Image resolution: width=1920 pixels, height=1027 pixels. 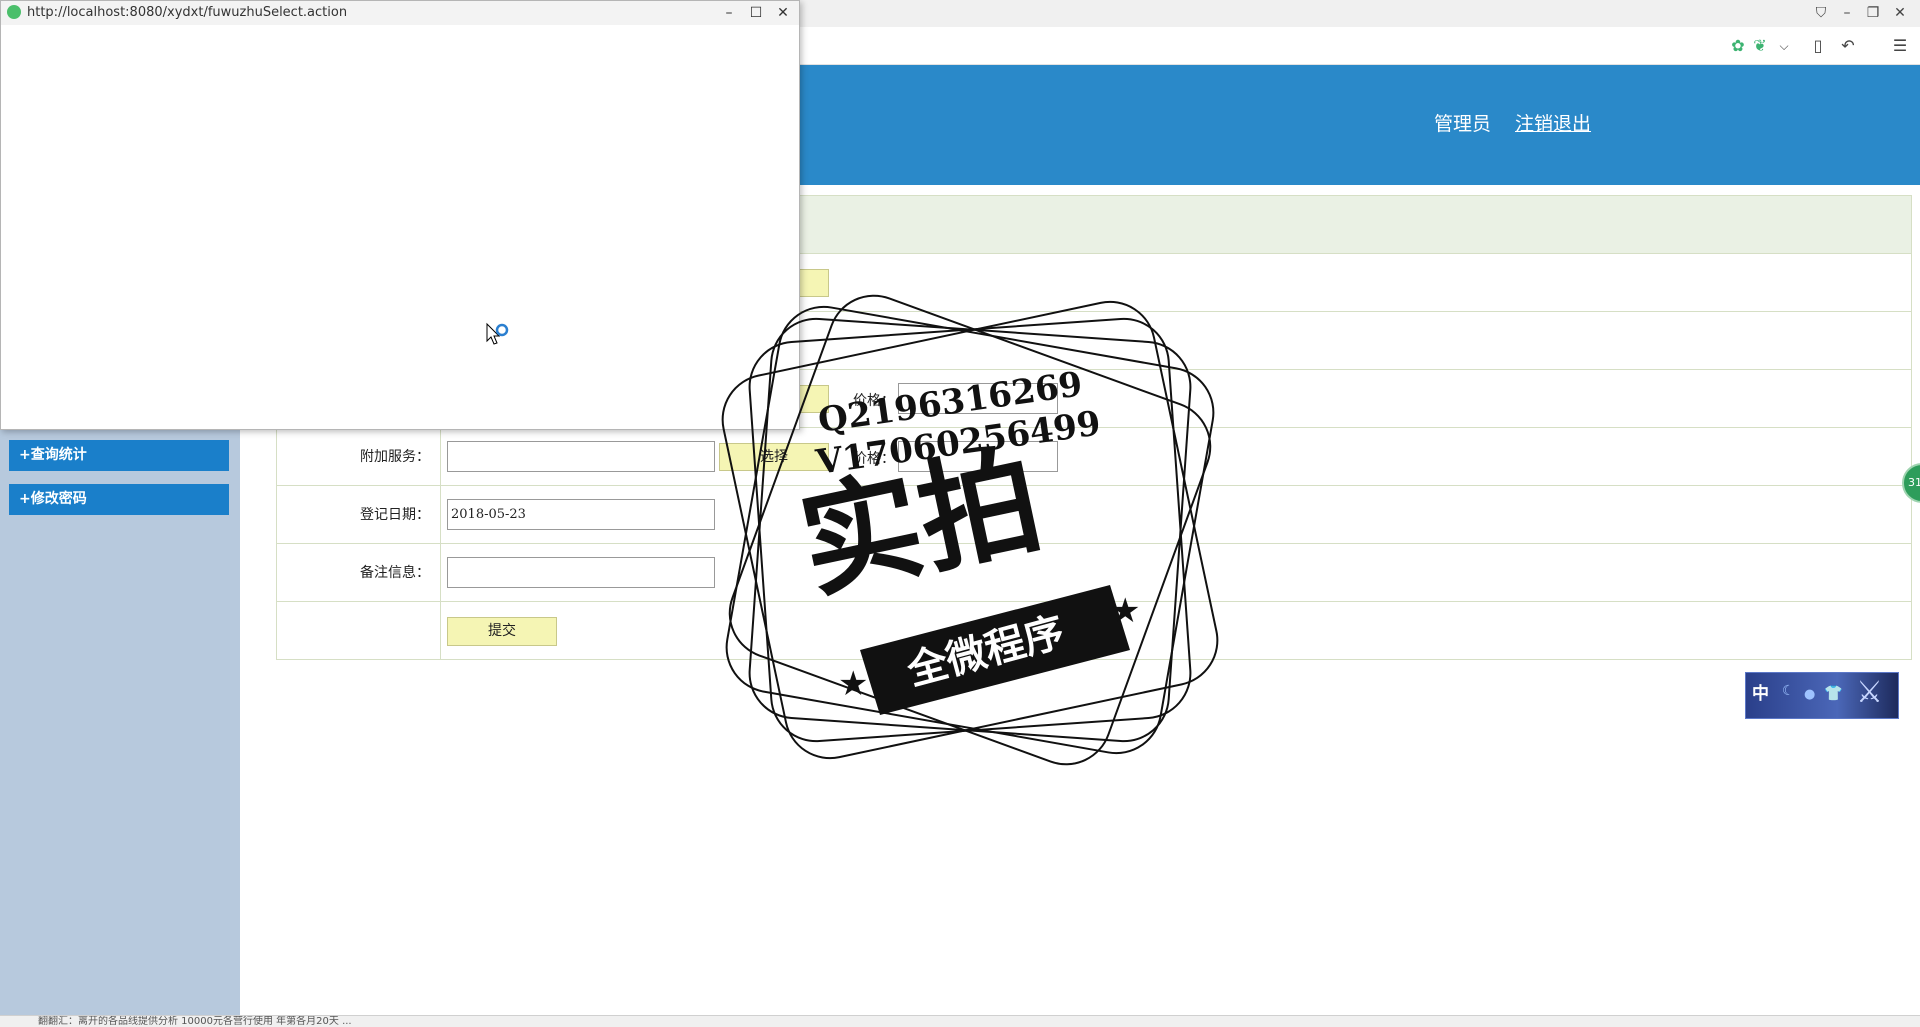 What do you see at coordinates (1738, 46) in the screenshot?
I see `extension-icon: ✿` at bounding box center [1738, 46].